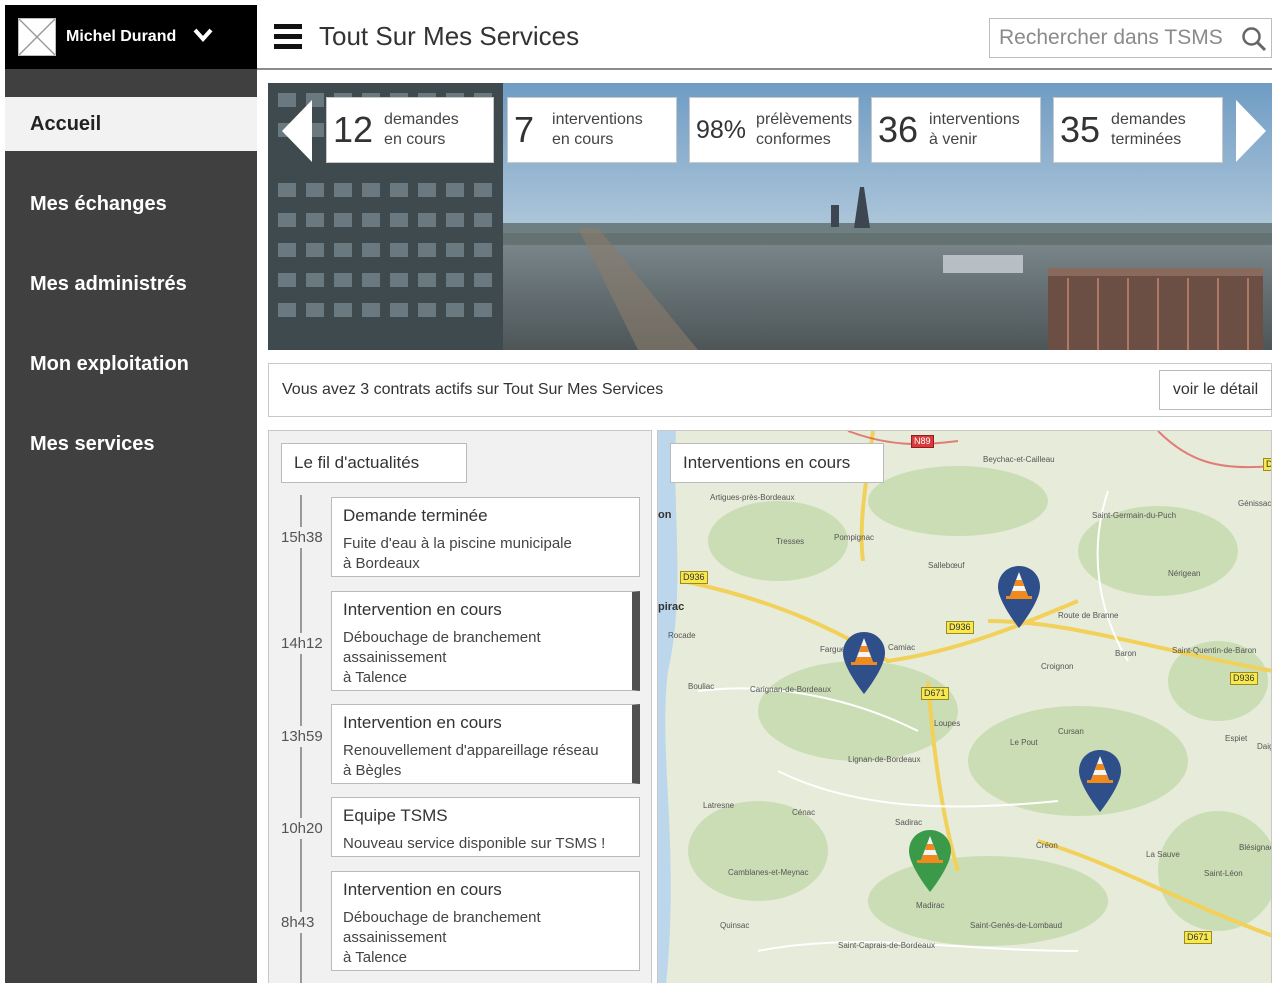 This screenshot has width=1272, height=983. I want to click on map-place-label: Daig, so click(1264, 746).